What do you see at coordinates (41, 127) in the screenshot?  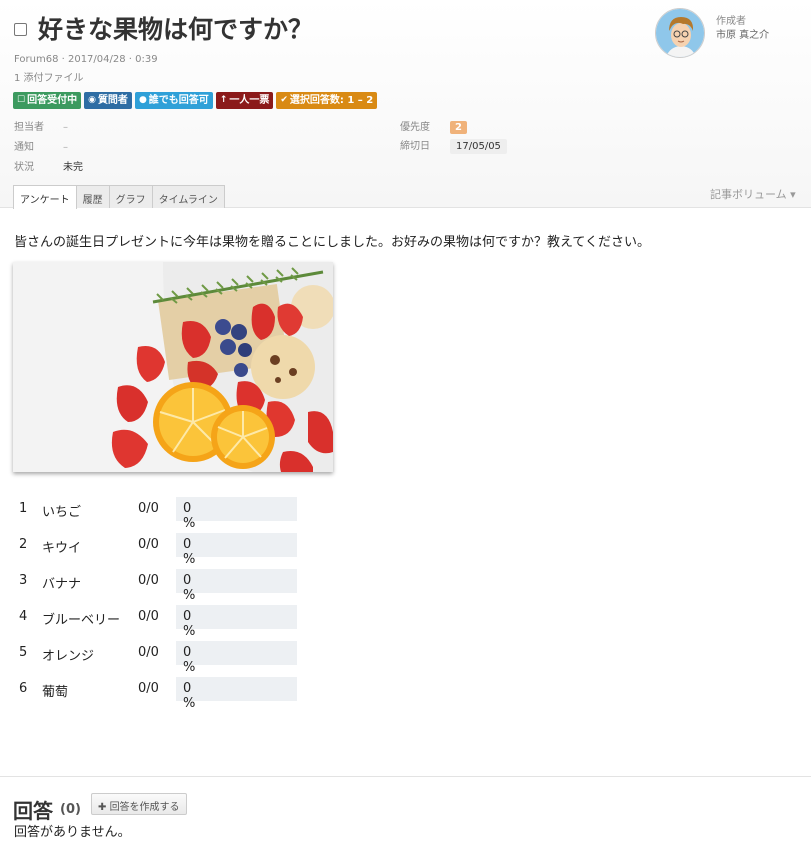 I see `field-assignee: 担当者 –` at bounding box center [41, 127].